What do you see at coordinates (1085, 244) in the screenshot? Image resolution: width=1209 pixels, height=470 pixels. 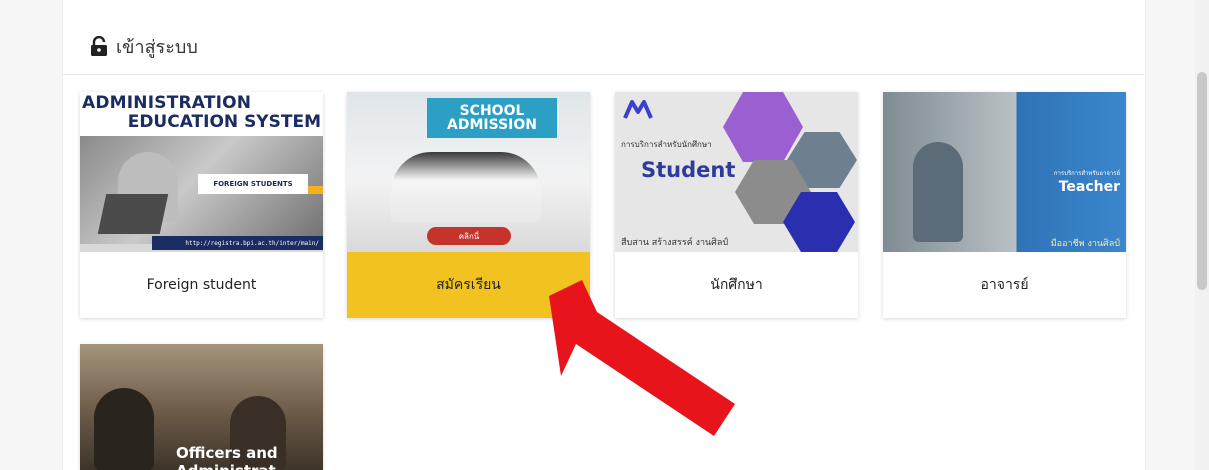 I see `banner-slogan: มืออาชีพ งานศิลป์` at bounding box center [1085, 244].